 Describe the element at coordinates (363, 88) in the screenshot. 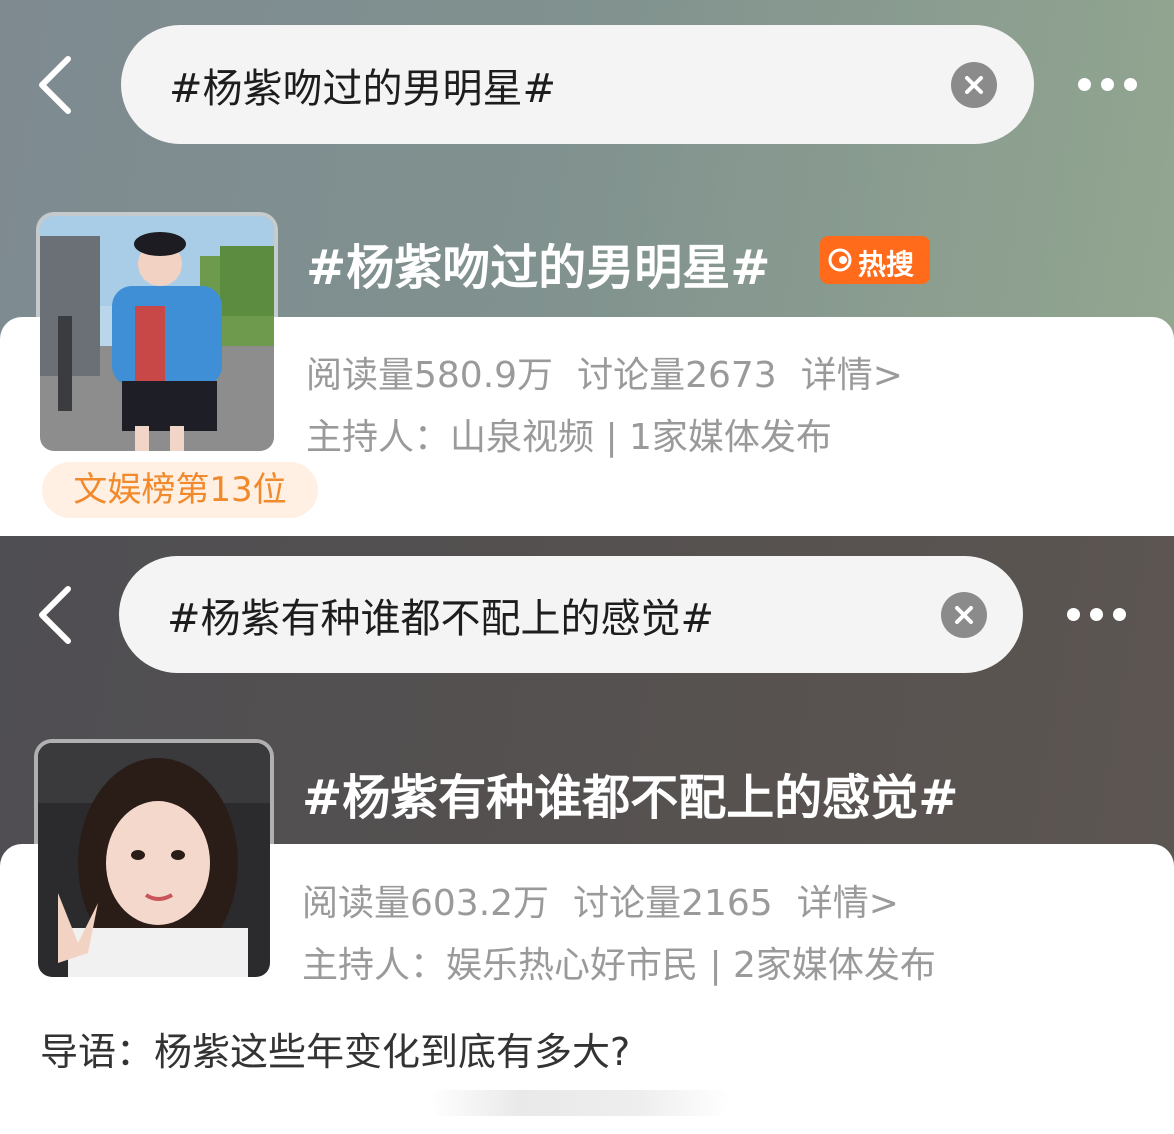

I see `search-query: #杨紫吻过的男明星#` at that location.